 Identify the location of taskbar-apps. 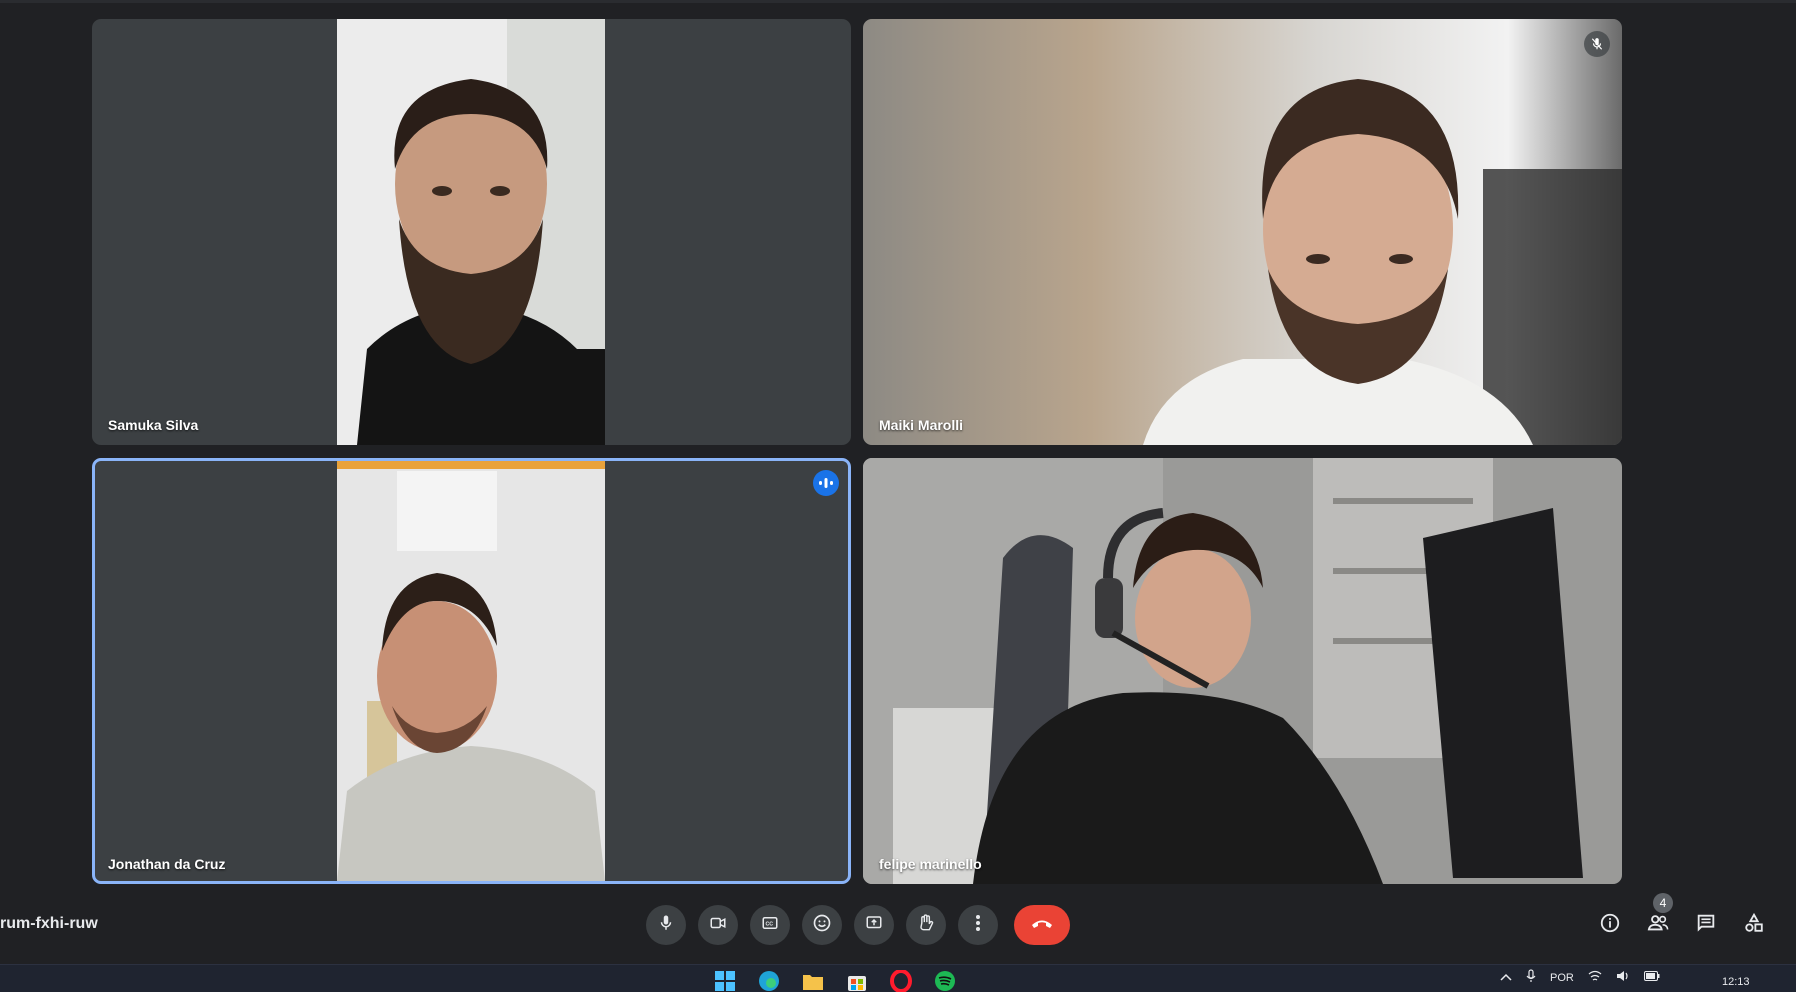
(835, 980).